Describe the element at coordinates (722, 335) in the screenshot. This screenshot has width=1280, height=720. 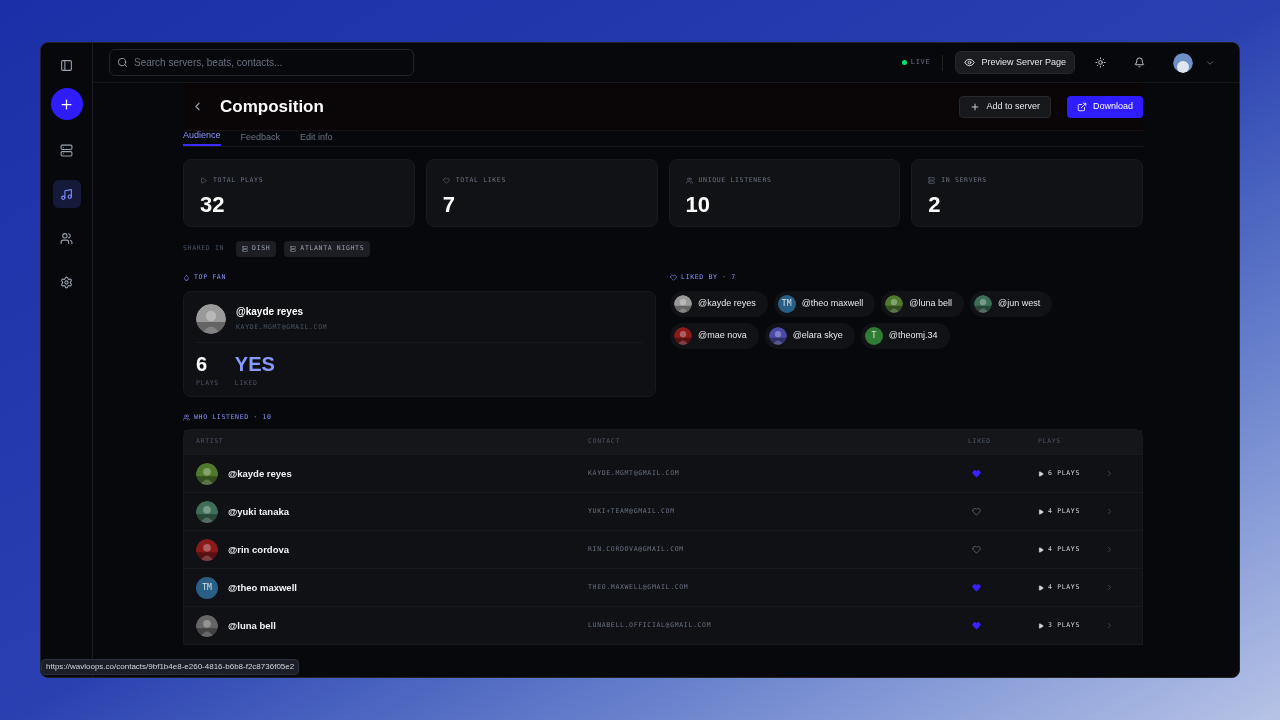
I see `user-name: @mae nova` at that location.